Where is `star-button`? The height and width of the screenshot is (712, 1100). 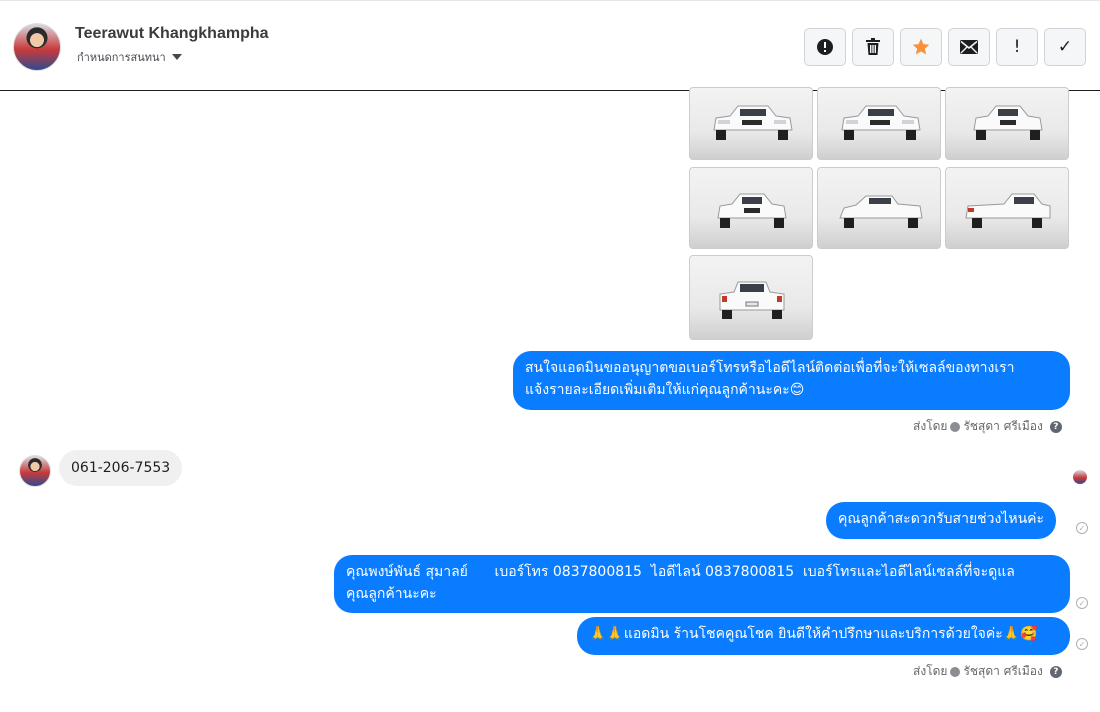 star-button is located at coordinates (921, 47).